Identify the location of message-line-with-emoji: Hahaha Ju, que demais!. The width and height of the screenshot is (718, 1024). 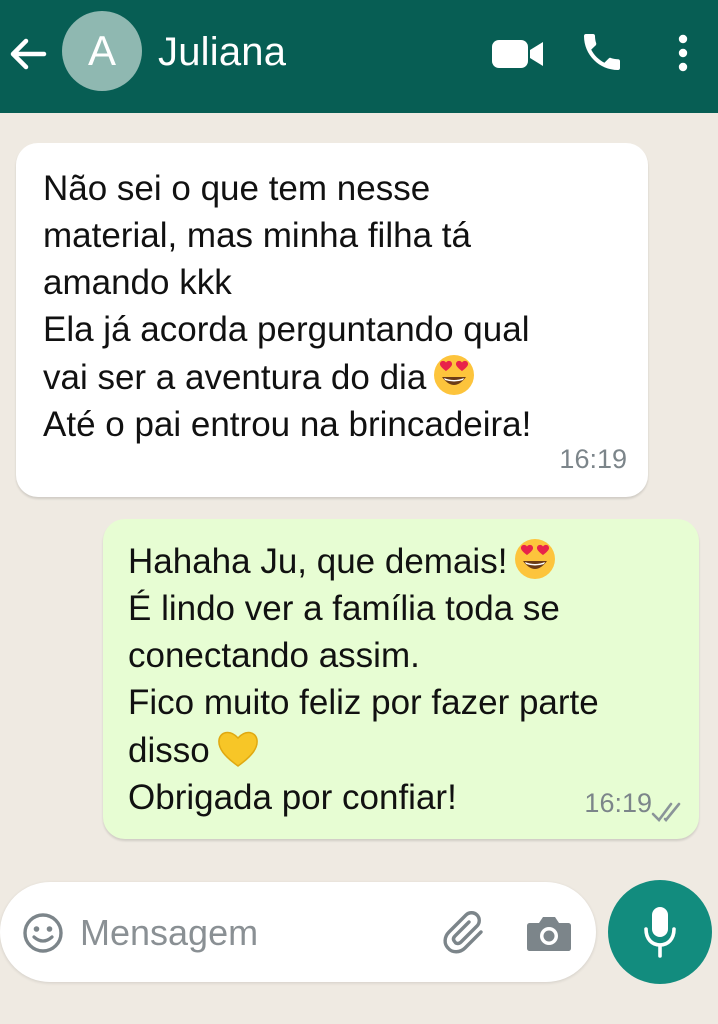
(363, 561).